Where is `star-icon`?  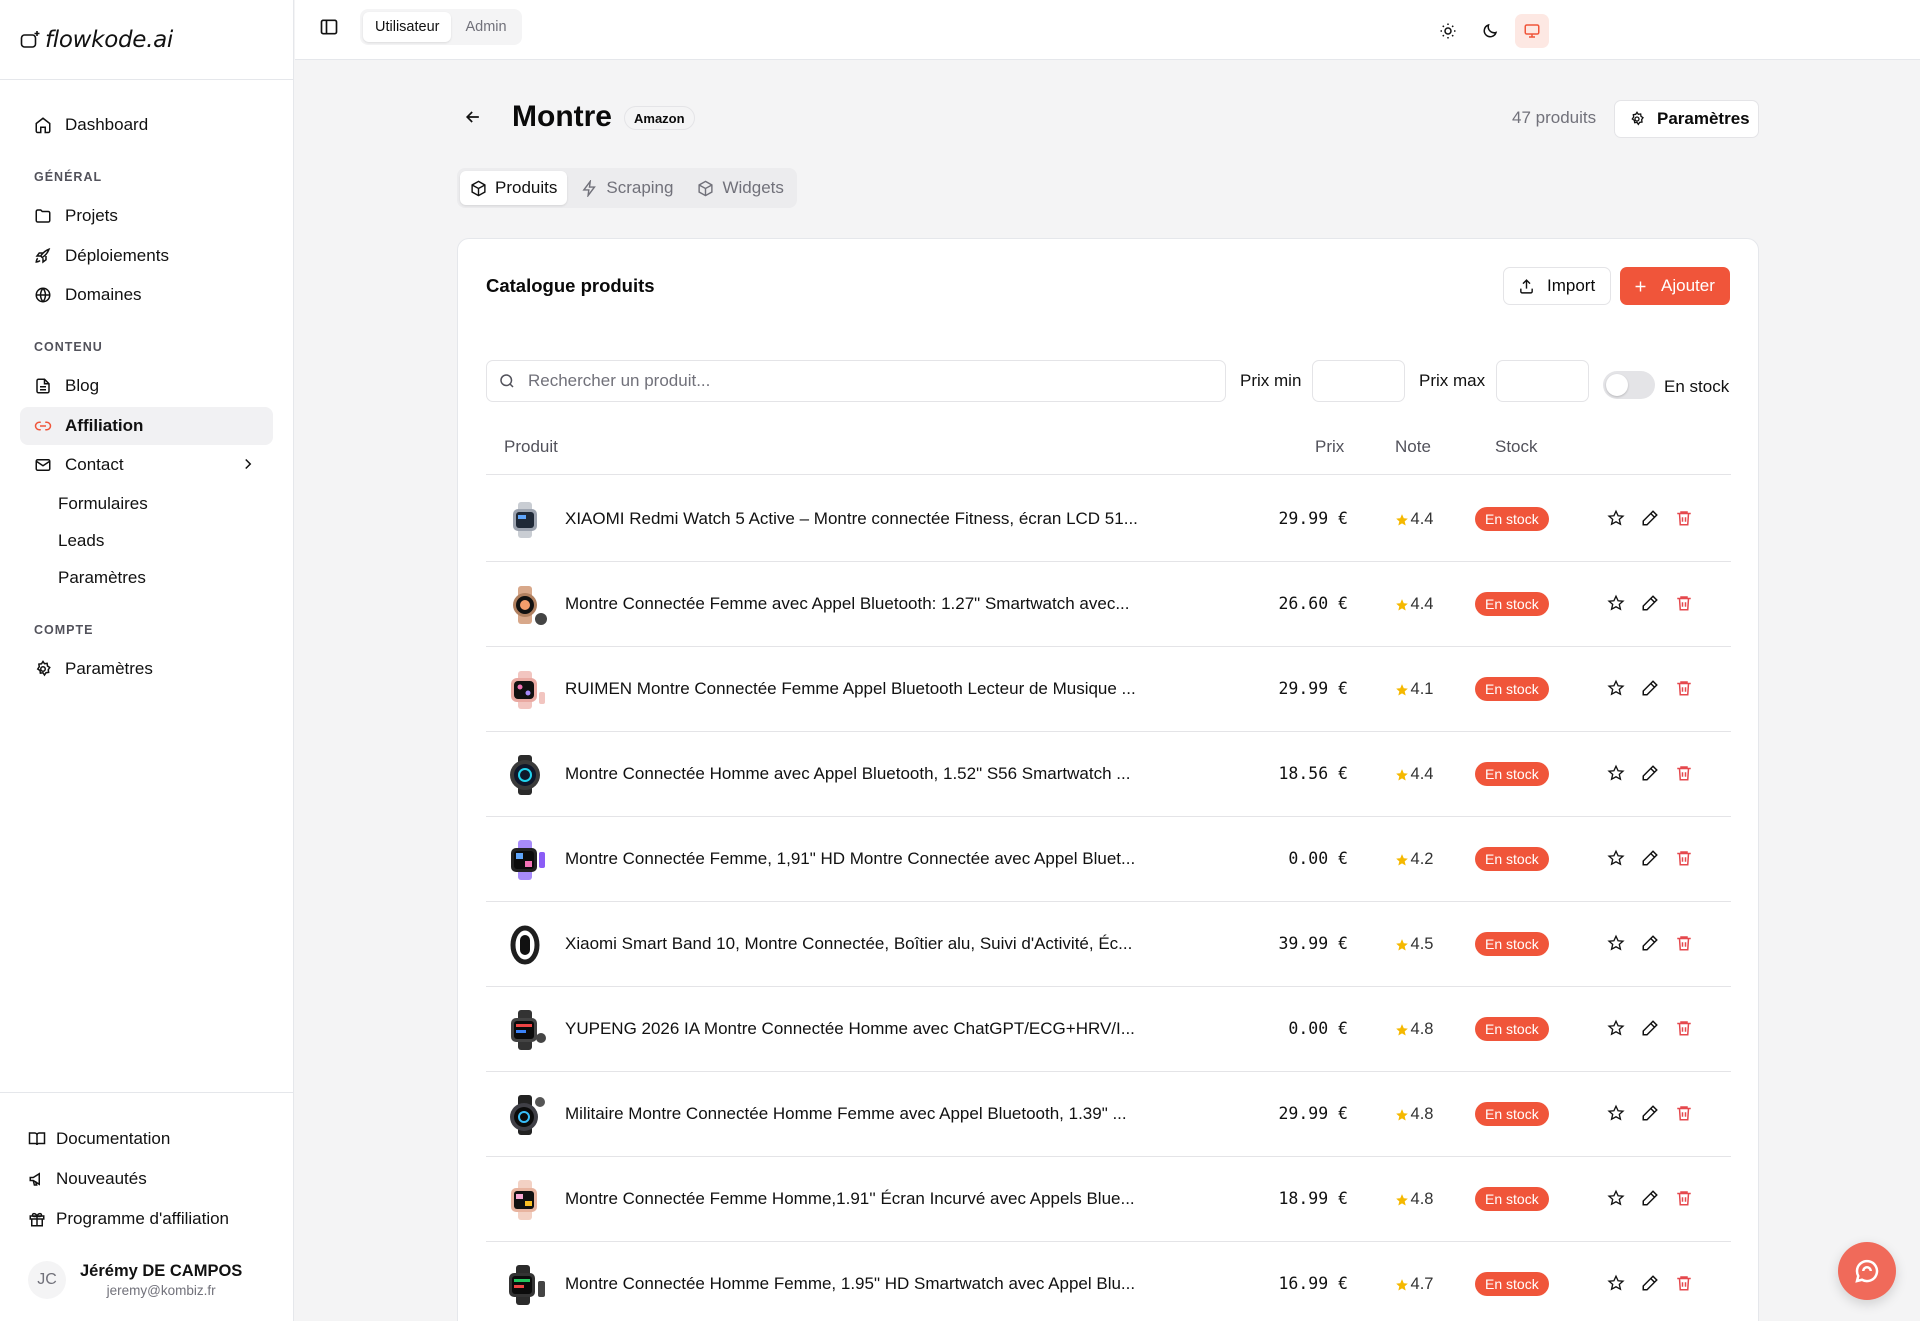 star-icon is located at coordinates (1402, 1030).